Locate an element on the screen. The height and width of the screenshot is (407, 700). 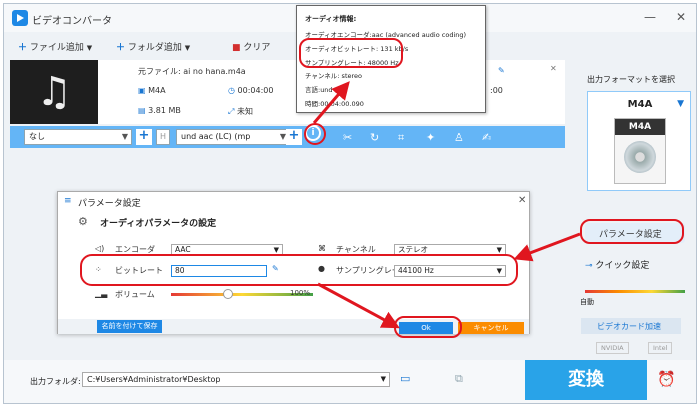
arrow-info-to-popup is located at coordinates (331, 102).